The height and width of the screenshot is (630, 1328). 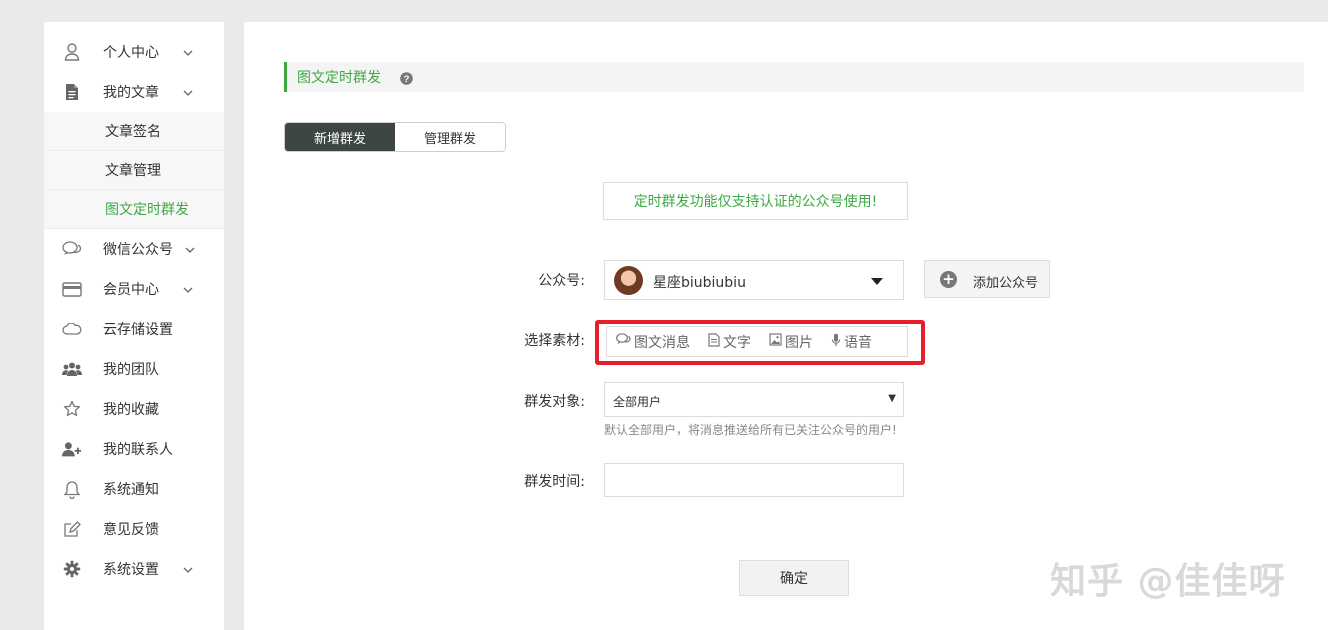 I want to click on plus-circle-icon: +, so click(x=948, y=279).